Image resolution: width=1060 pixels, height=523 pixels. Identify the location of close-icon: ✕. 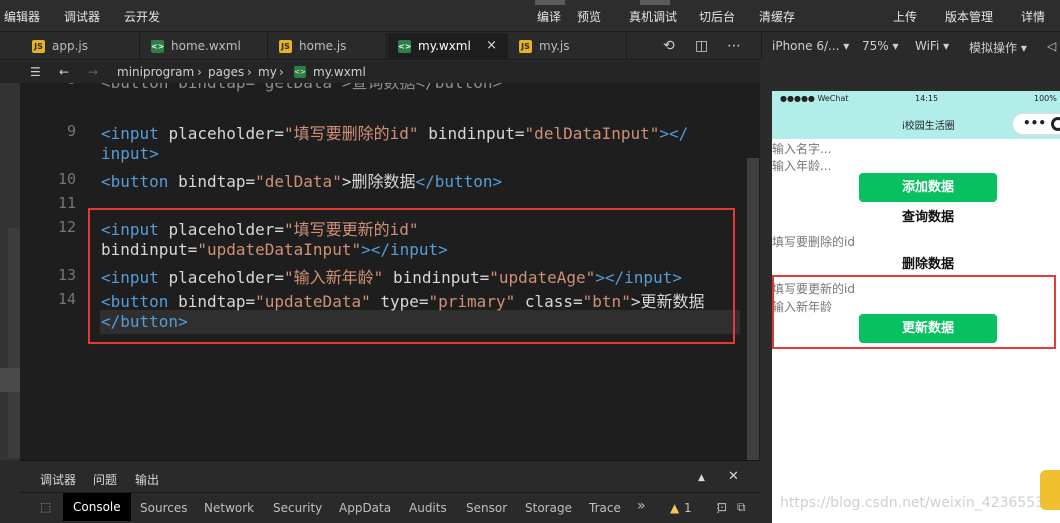
(733, 476).